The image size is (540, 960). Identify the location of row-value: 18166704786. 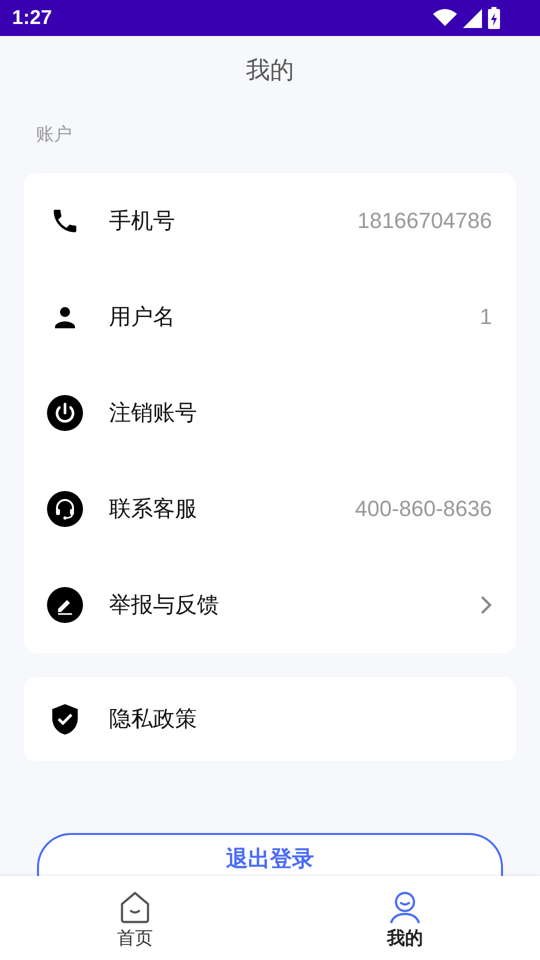
(424, 221).